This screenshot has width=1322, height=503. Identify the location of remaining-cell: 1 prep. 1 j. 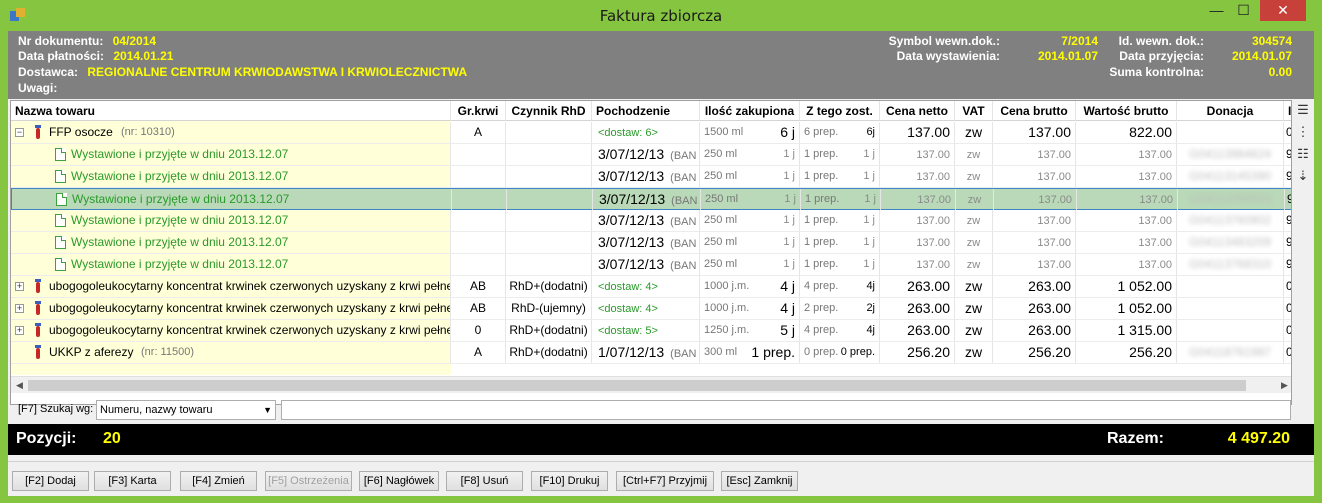
(840, 176).